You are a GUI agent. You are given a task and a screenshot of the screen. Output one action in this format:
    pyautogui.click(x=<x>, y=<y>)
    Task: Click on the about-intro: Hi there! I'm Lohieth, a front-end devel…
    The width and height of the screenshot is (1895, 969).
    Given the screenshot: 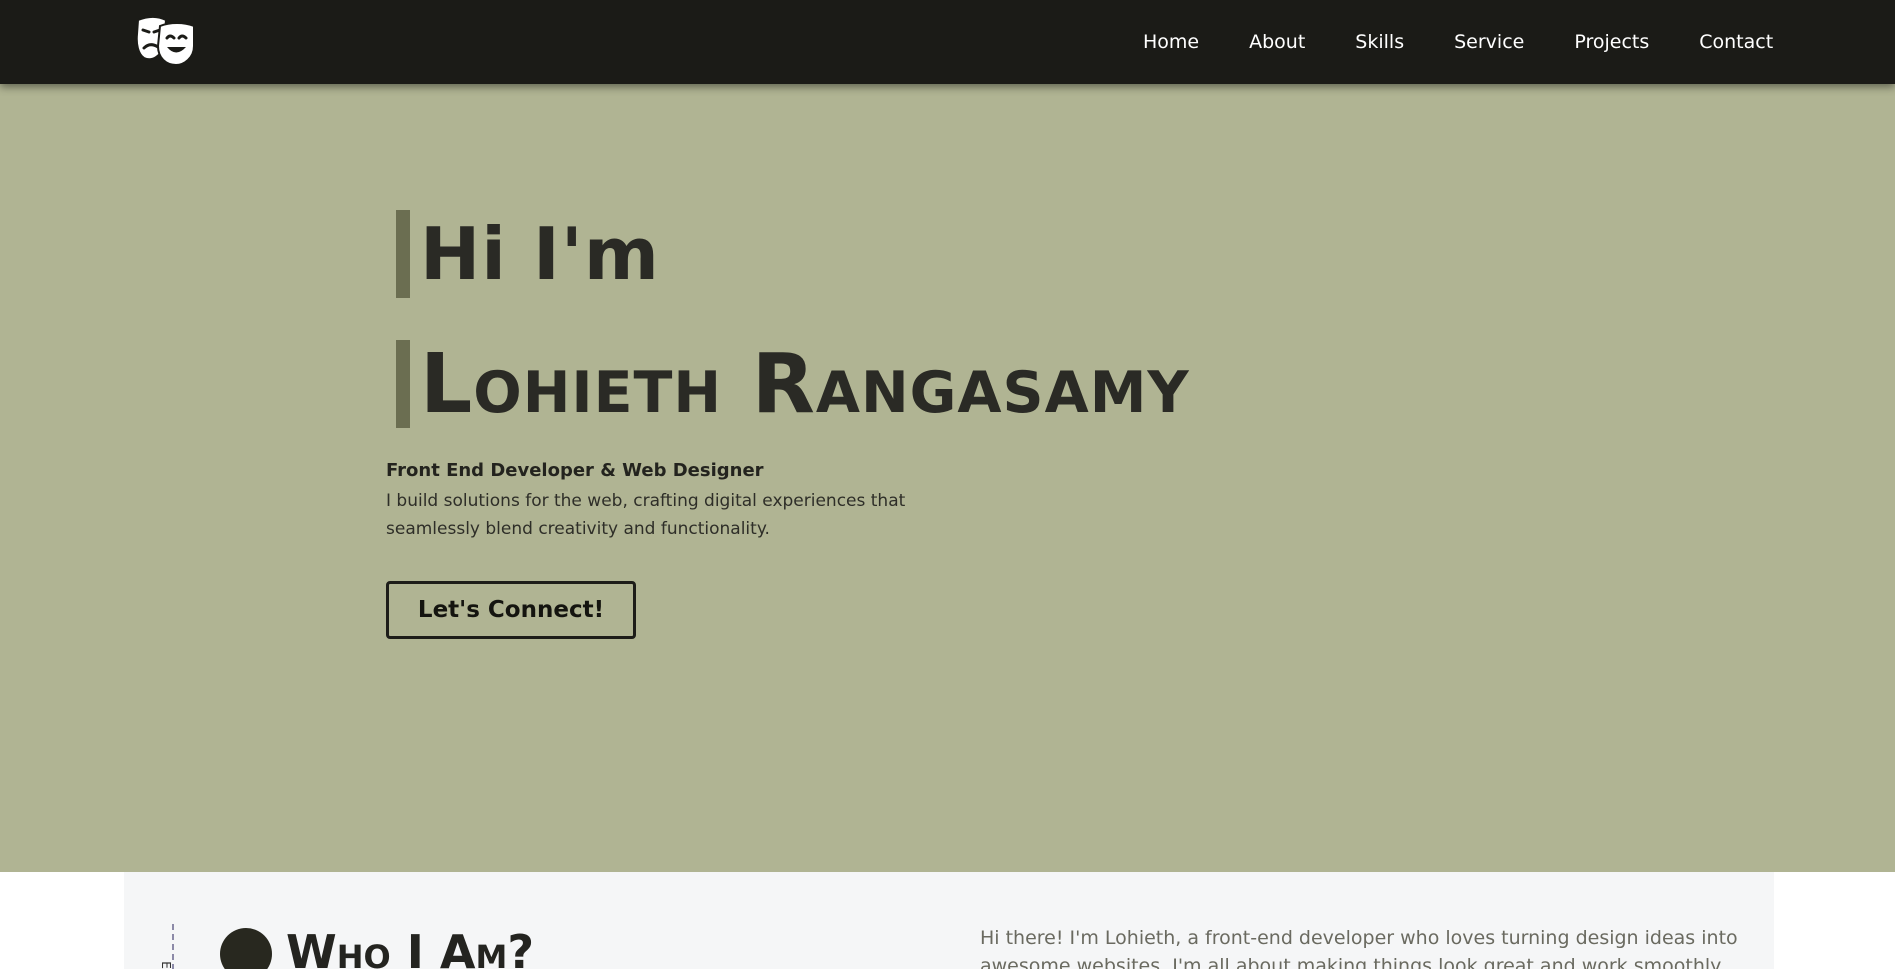 What is the action you would take?
    pyautogui.click(x=1359, y=948)
    